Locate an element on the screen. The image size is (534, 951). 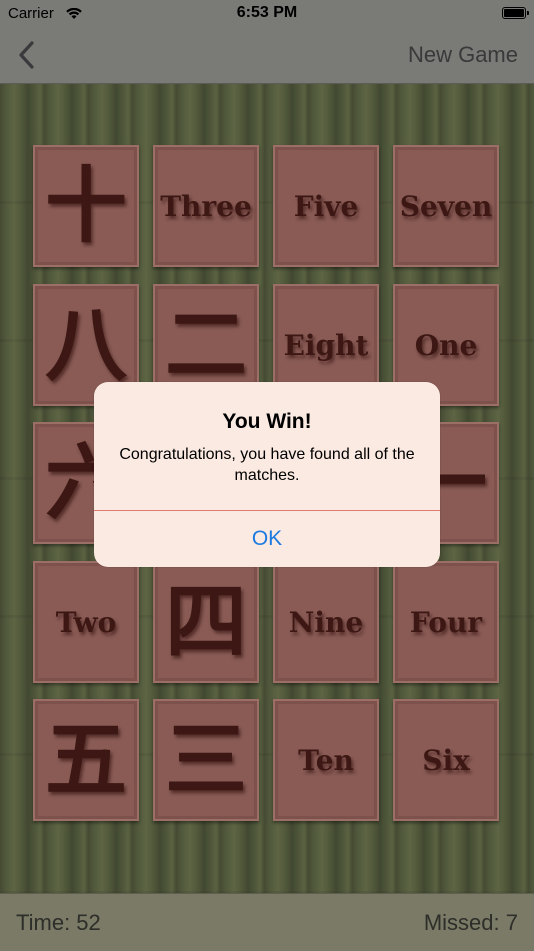
card-label: 八 is located at coordinates (85, 345).